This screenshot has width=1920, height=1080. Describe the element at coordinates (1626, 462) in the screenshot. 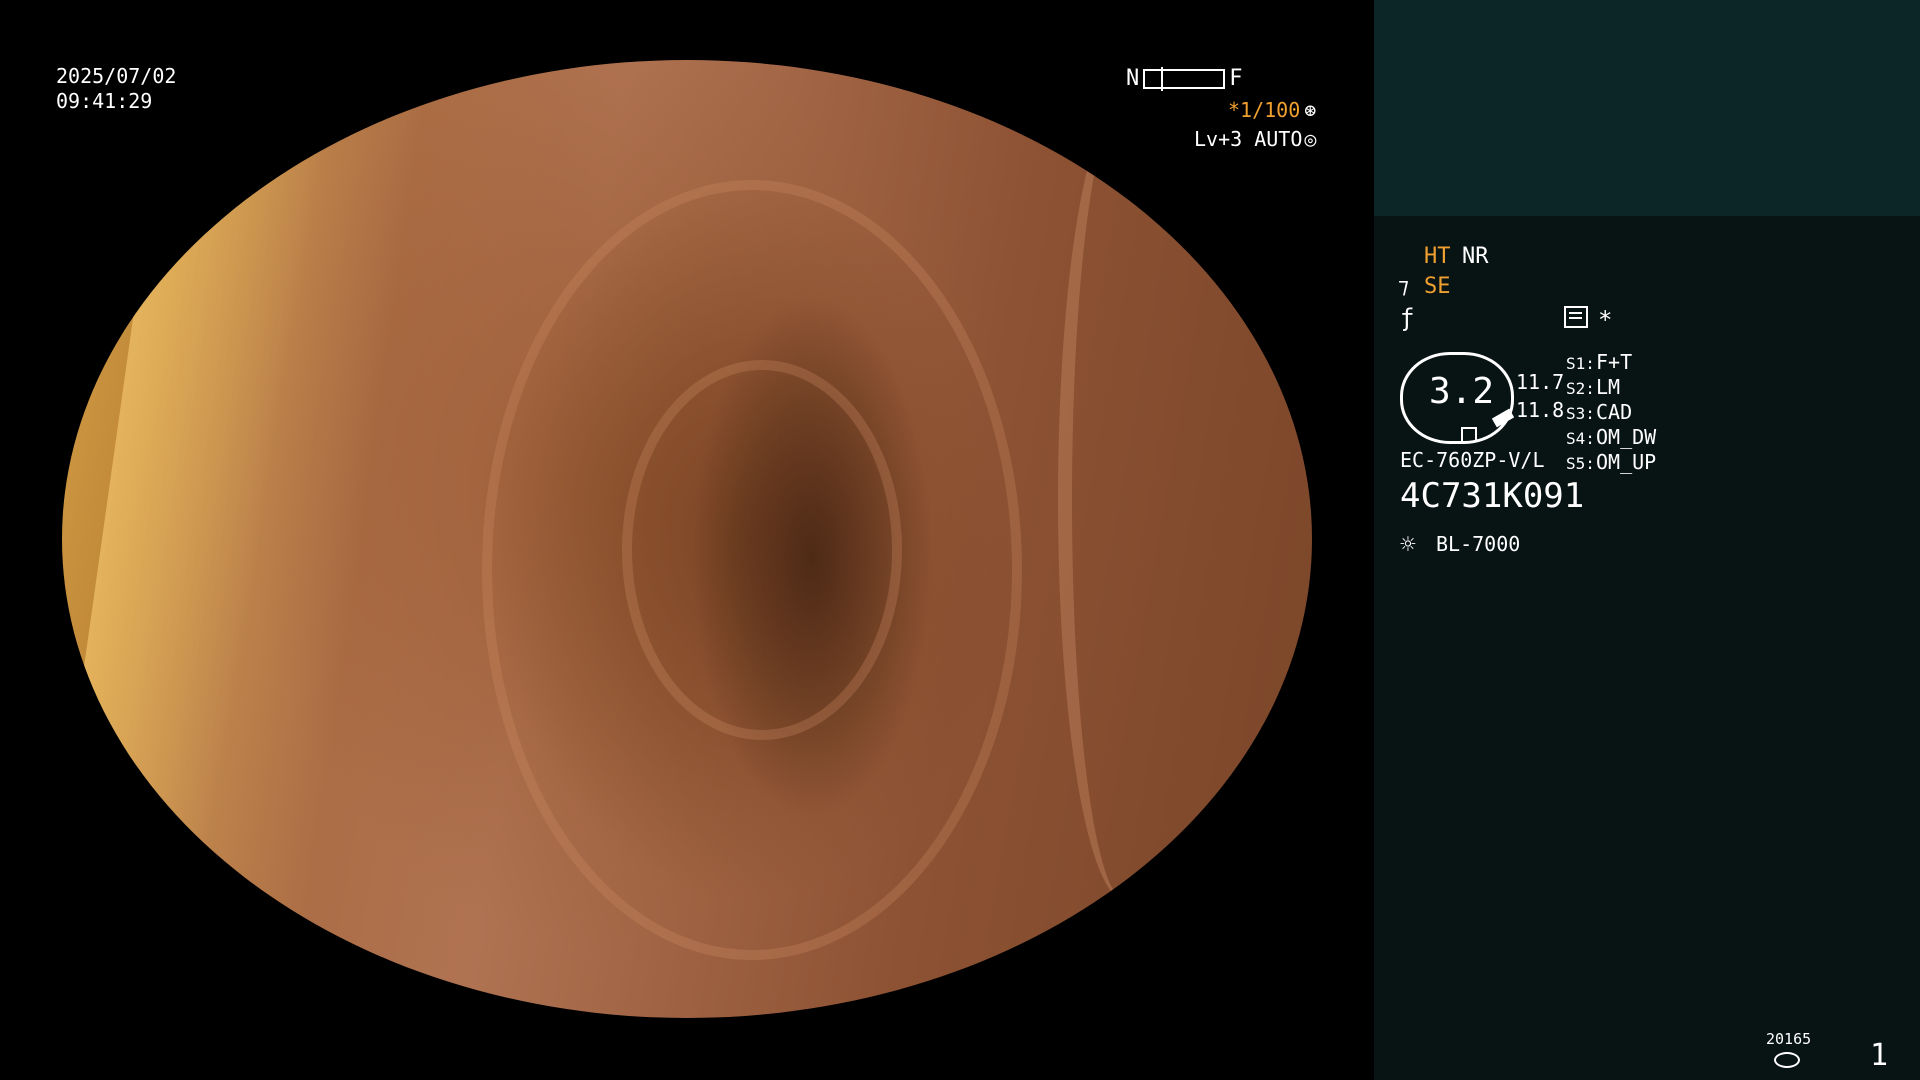

I see `switch-value: OM_UP` at that location.